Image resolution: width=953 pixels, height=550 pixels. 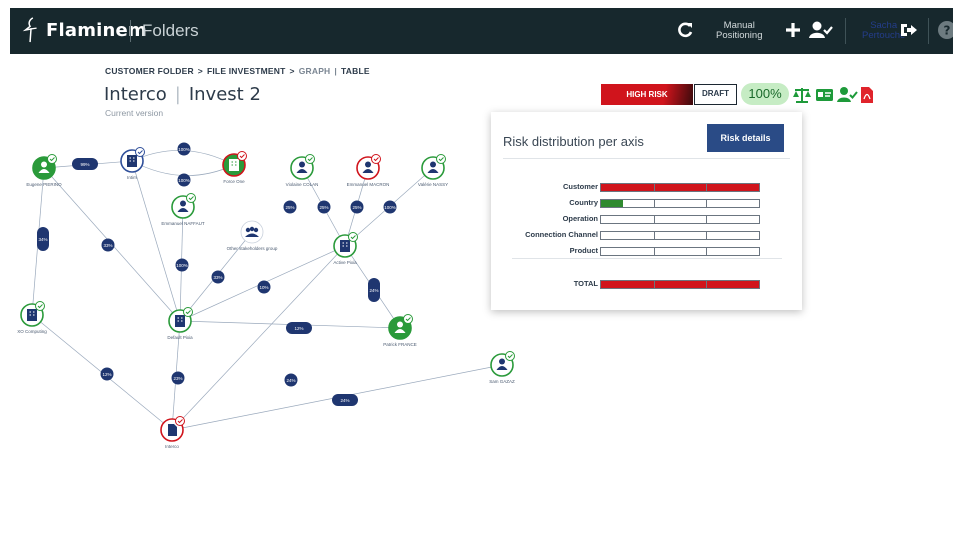 What do you see at coordinates (400, 344) in the screenshot?
I see `node-label: Patrick FRANCE` at bounding box center [400, 344].